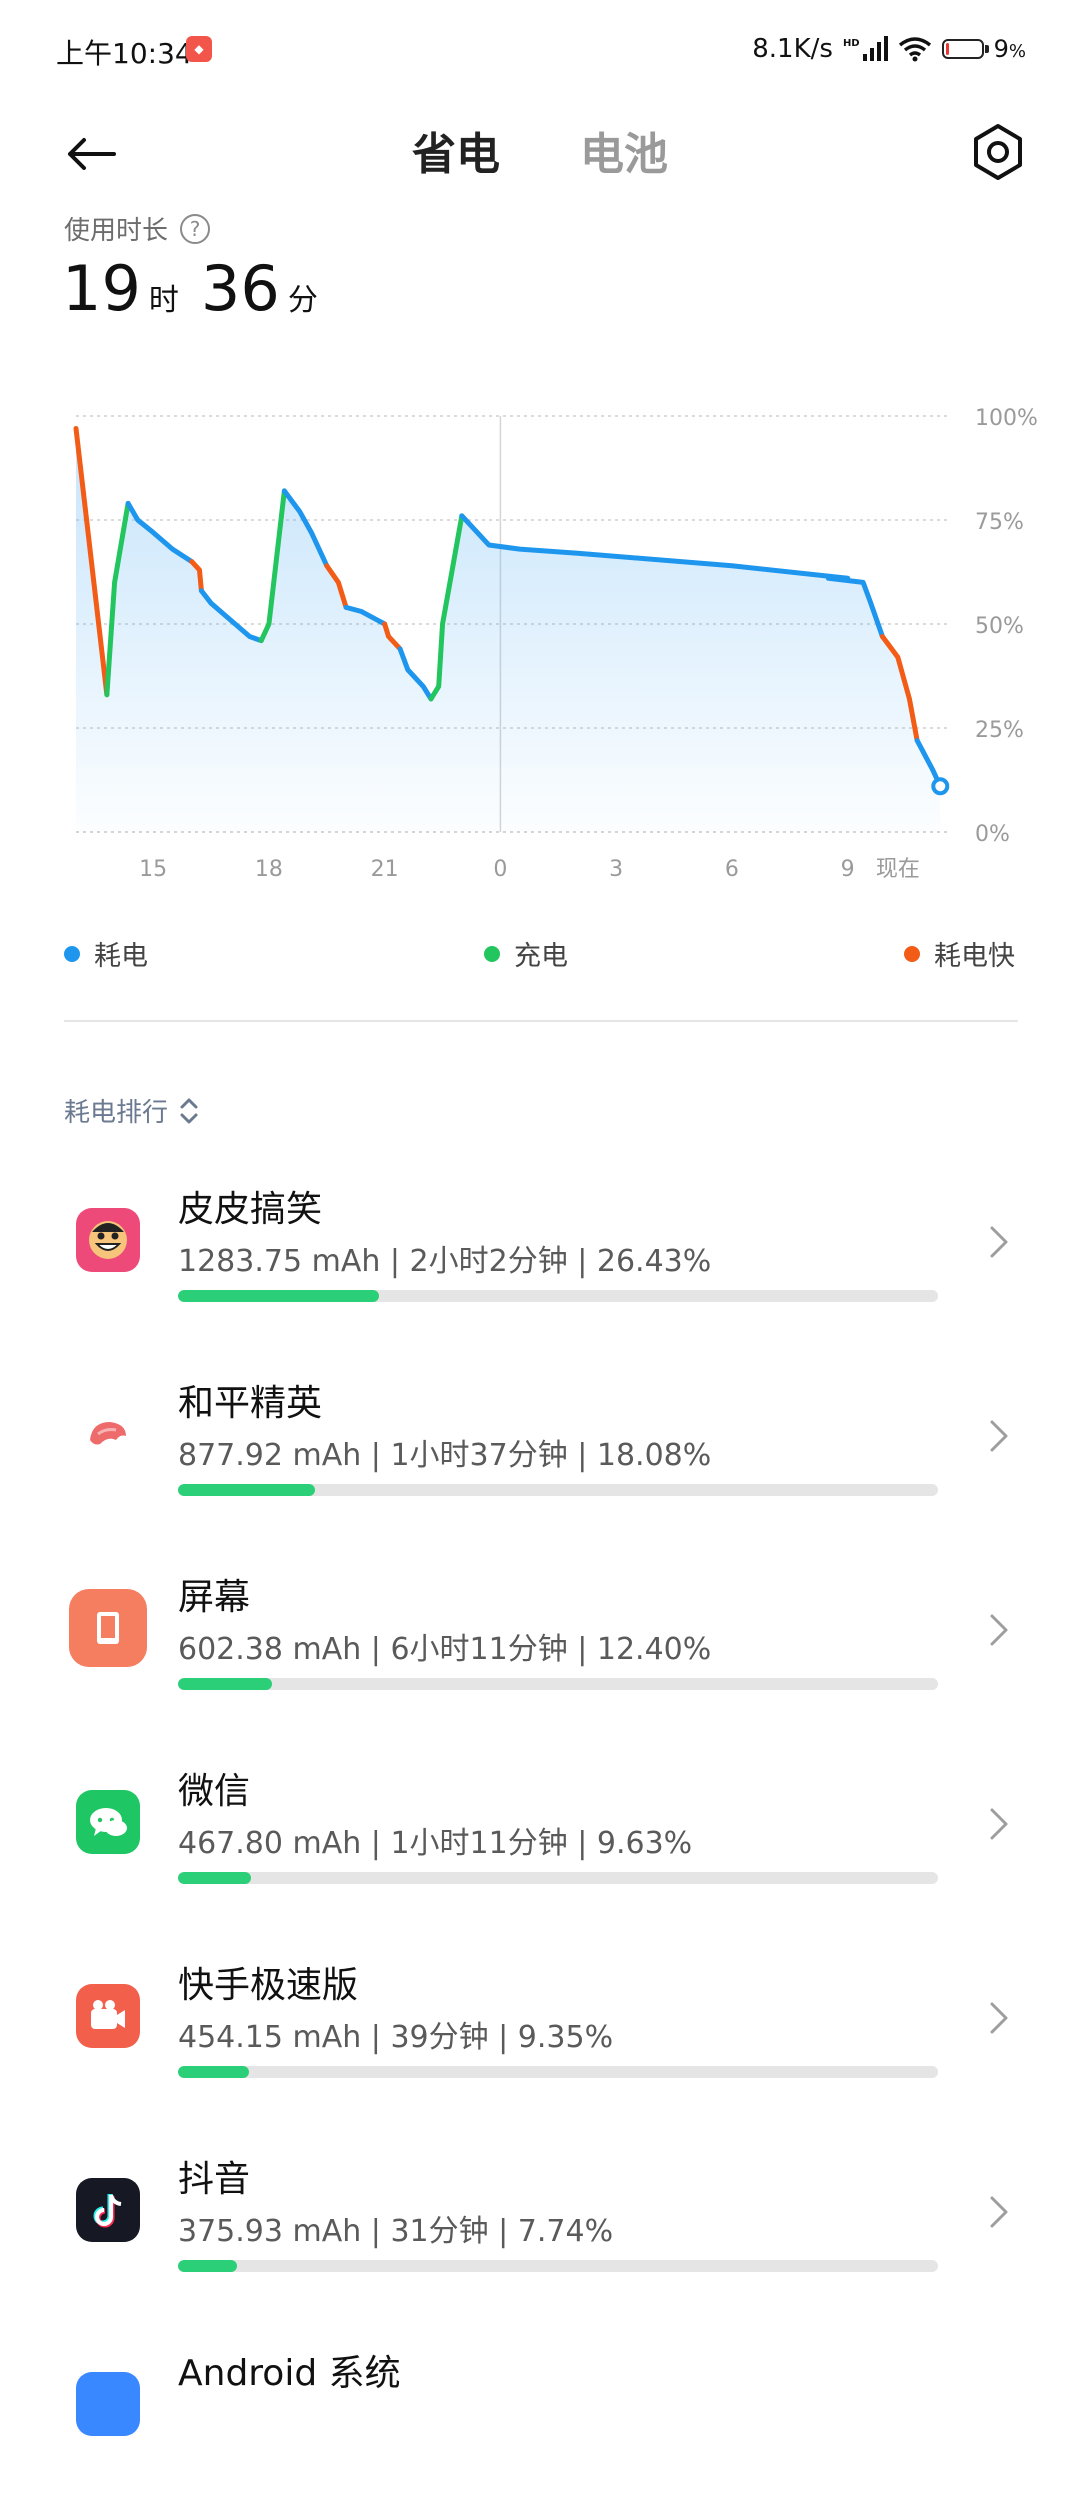  What do you see at coordinates (999, 730) in the screenshot?
I see `y-tick-label: 25%` at bounding box center [999, 730].